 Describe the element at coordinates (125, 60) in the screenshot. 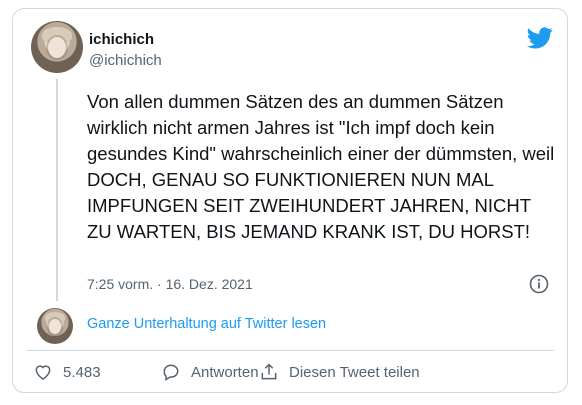

I see `author-handle: @ichichich` at that location.